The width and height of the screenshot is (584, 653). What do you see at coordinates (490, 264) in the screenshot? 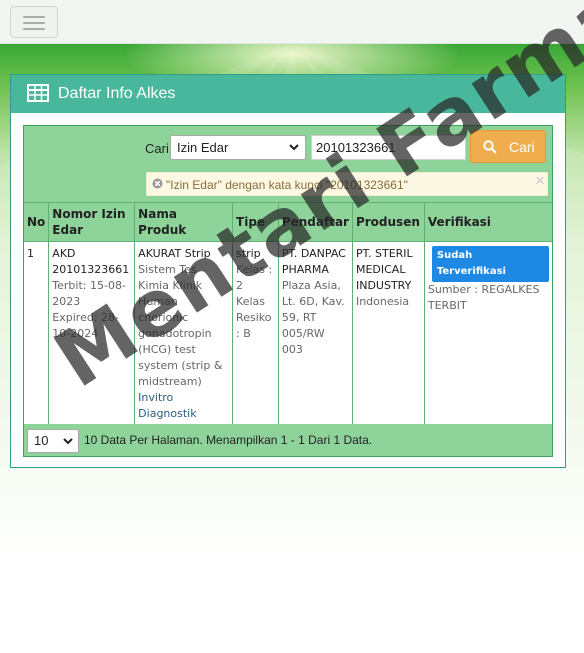
I see `status-badge: Sudah Terverifikasi` at bounding box center [490, 264].